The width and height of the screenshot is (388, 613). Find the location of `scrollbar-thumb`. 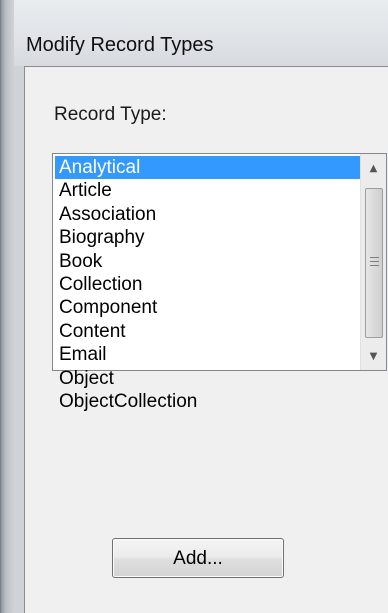

scrollbar-thumb is located at coordinates (374, 263).